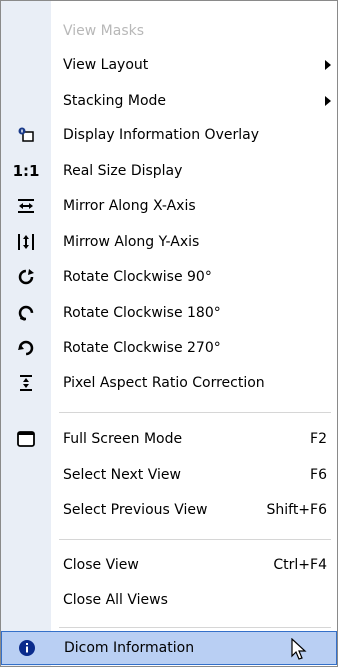  I want to click on menu-item-display-information-overlay: Display Information Overlay, so click(169, 135).